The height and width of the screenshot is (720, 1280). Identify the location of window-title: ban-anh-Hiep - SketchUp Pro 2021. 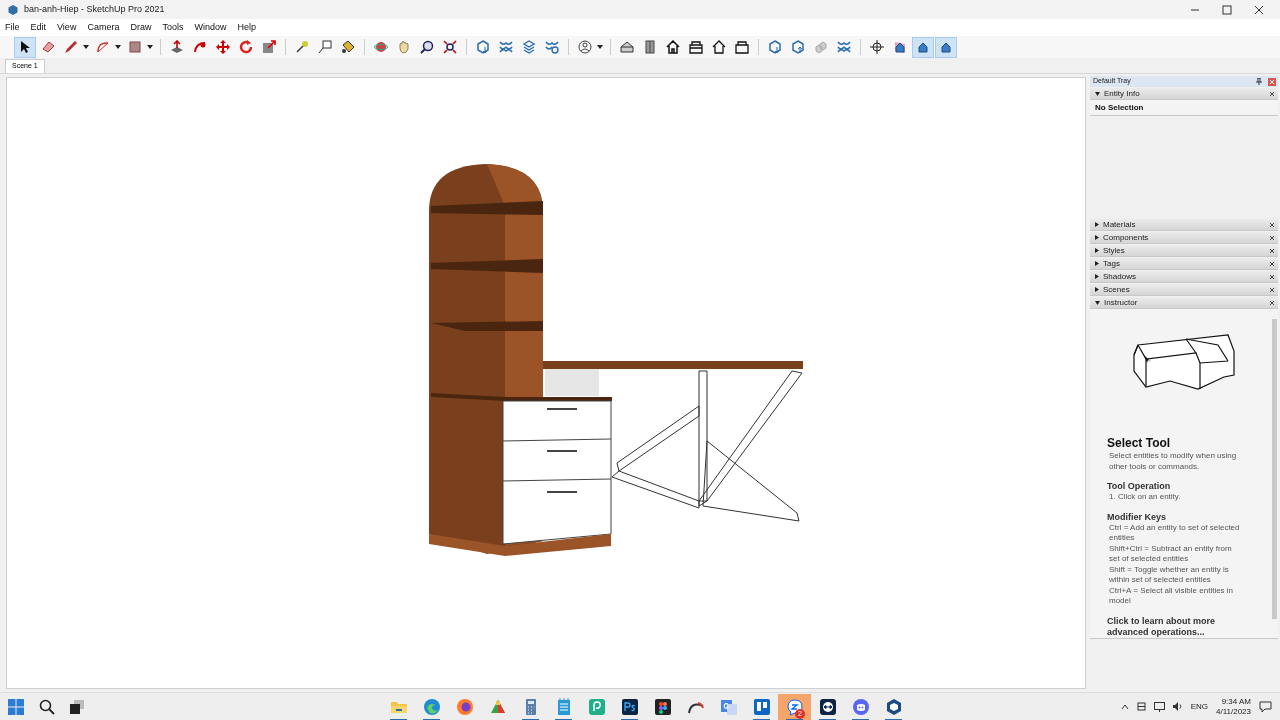
(94, 9).